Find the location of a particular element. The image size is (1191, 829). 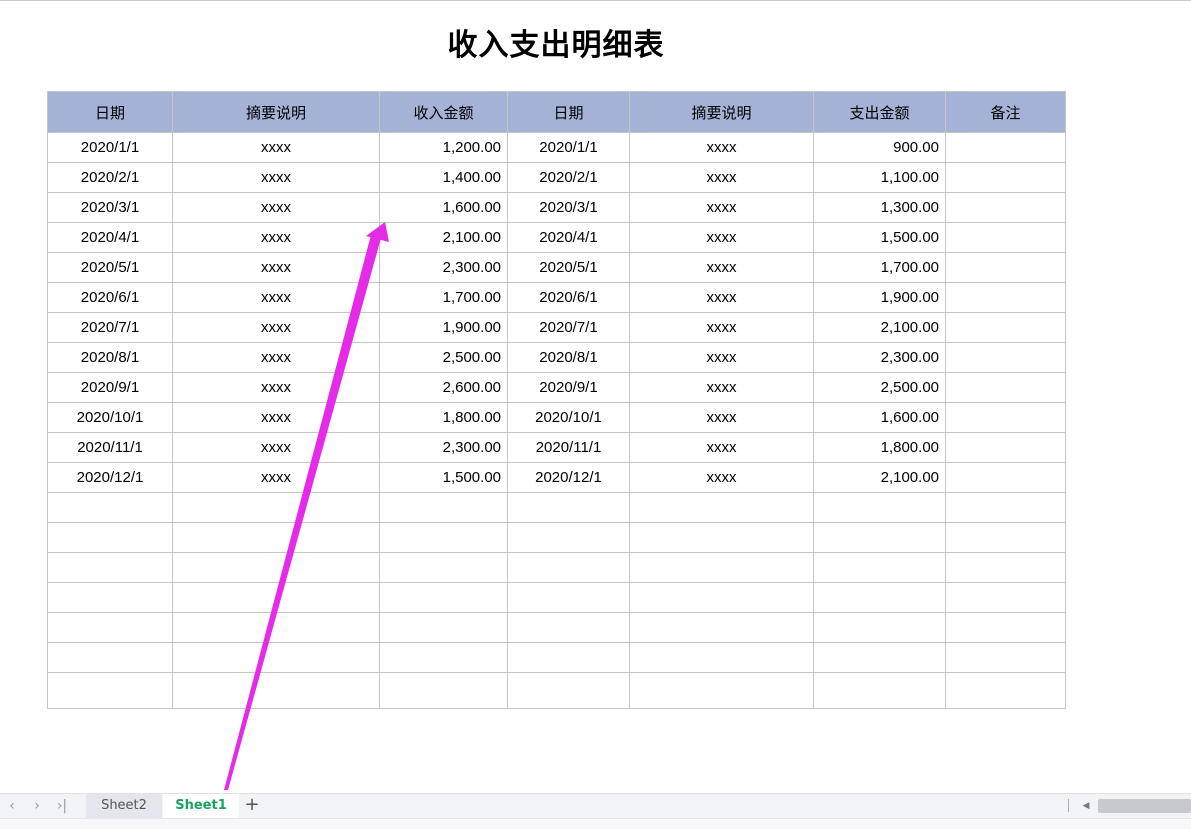

cell-expense-amount: 1,100.00 is located at coordinates (879, 177).